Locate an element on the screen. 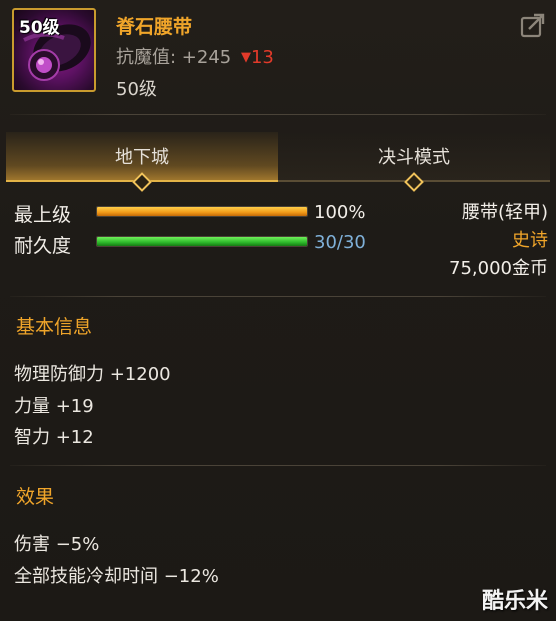  tab-duel: 决斗模式 is located at coordinates (414, 162).